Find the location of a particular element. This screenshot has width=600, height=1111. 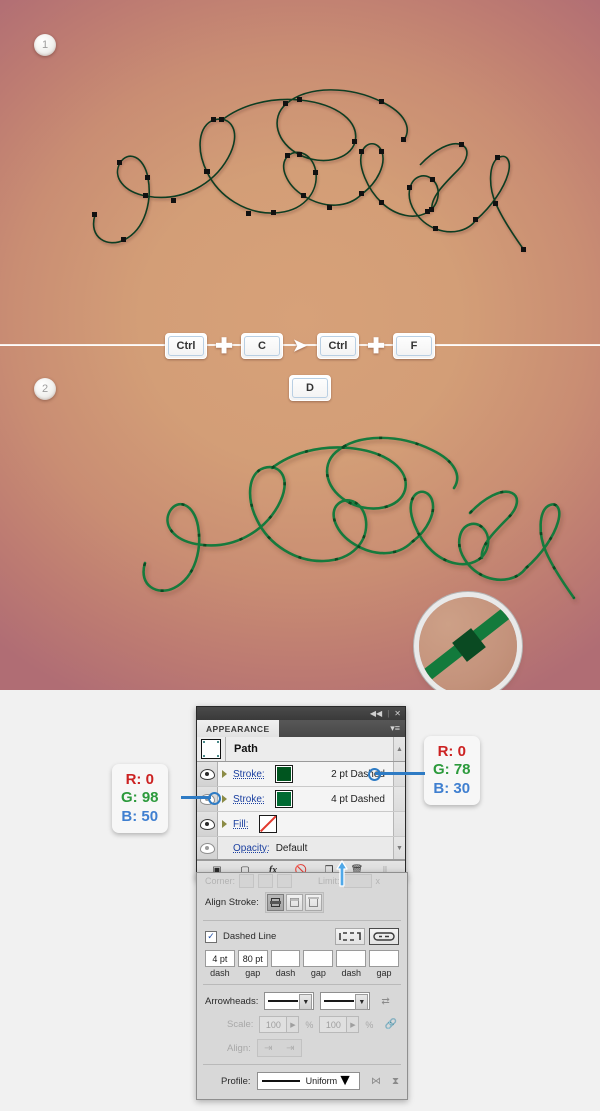

align-stroke-row: Align Stroke: is located at coordinates (302, 902).